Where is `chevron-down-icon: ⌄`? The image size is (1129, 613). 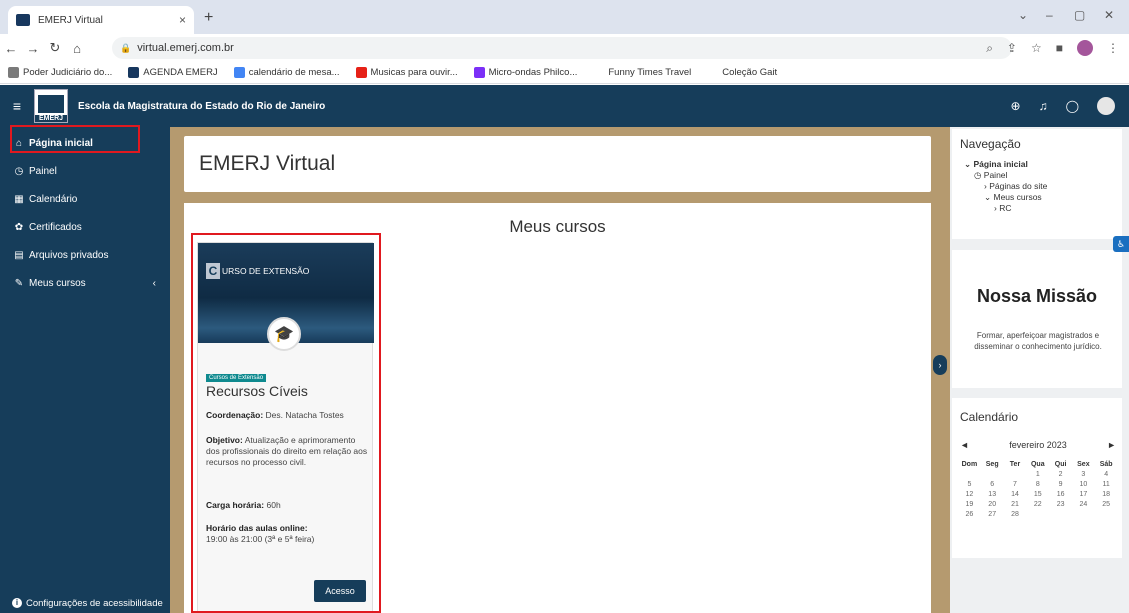
chevron-down-icon: ⌄ is located at coordinates (1023, 15).